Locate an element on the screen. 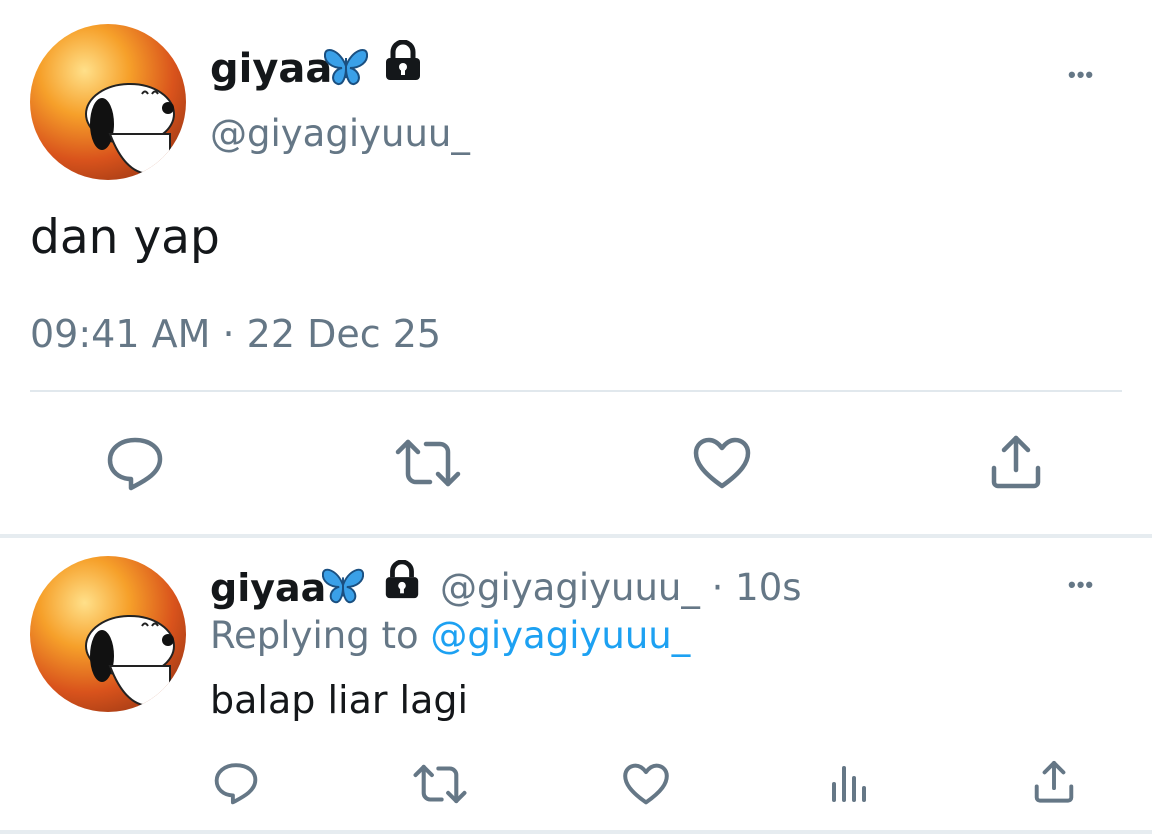 The height and width of the screenshot is (834, 1152). reply-age: 10s is located at coordinates (768, 587).